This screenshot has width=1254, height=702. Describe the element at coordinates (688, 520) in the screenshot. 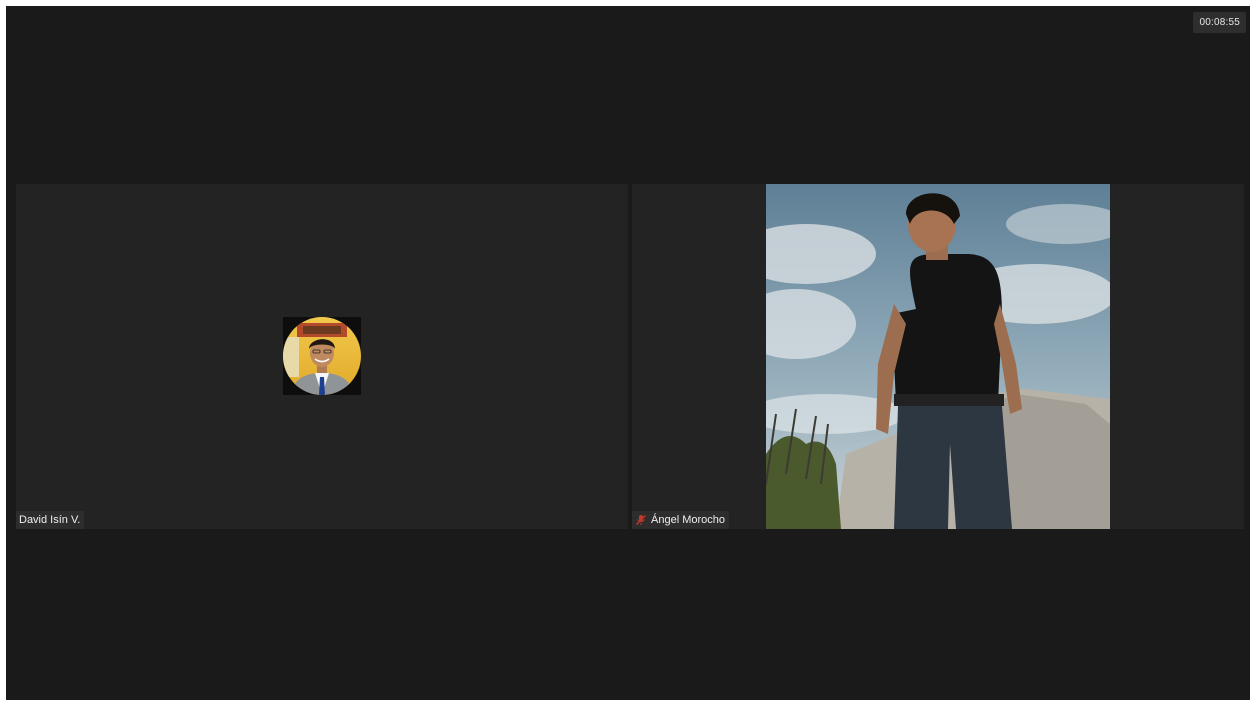

I see `participant-name: Ángel Morocho` at that location.